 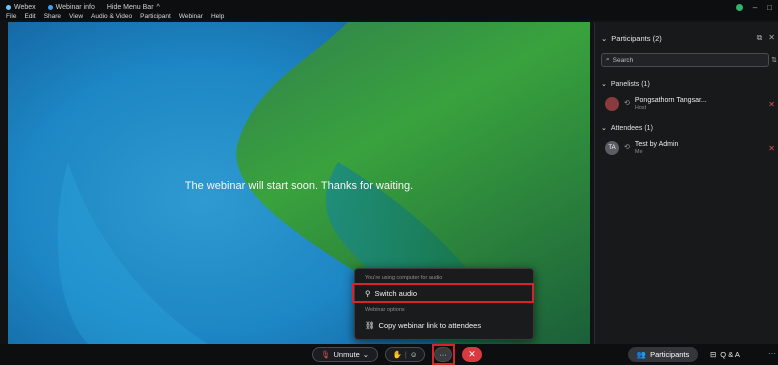 I want to click on search-input: ⌕ Search, so click(x=685, y=60).